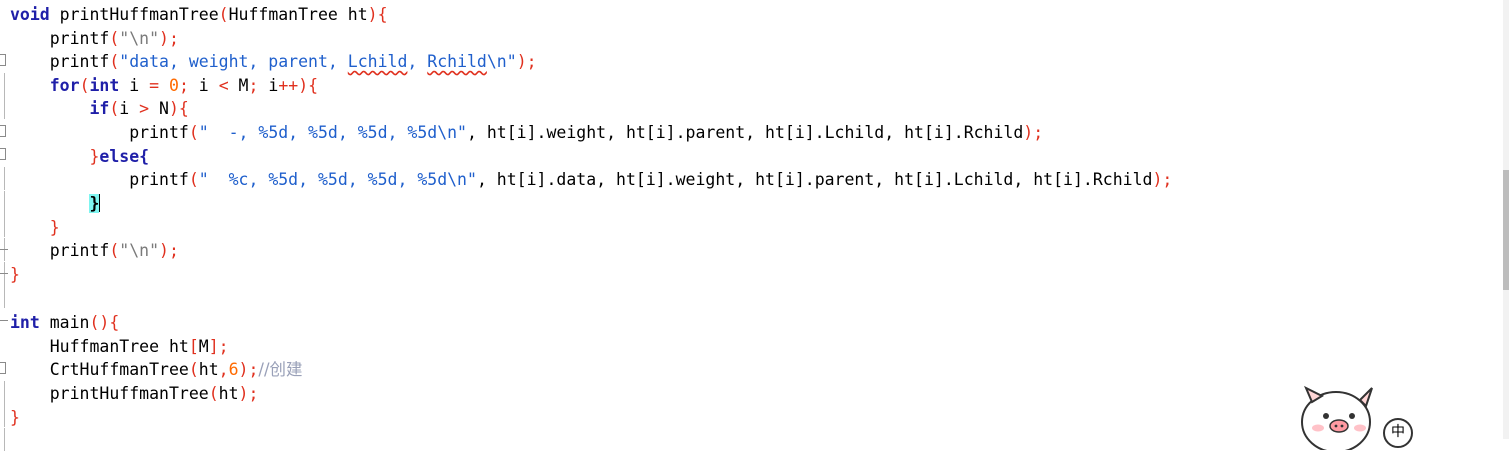 This screenshot has height=475, width=1509. Describe the element at coordinates (754, 250) in the screenshot. I see `code-line-10: }` at that location.